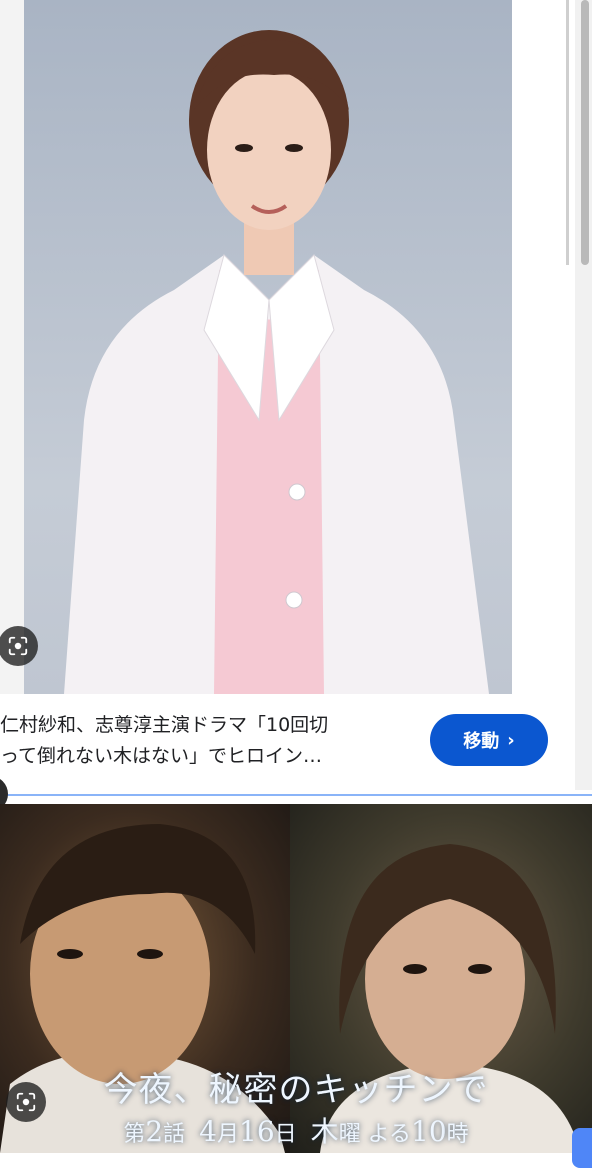 This screenshot has height=1168, width=592. Describe the element at coordinates (324, 1131) in the screenshot. I see `air-weekday: 木` at that location.